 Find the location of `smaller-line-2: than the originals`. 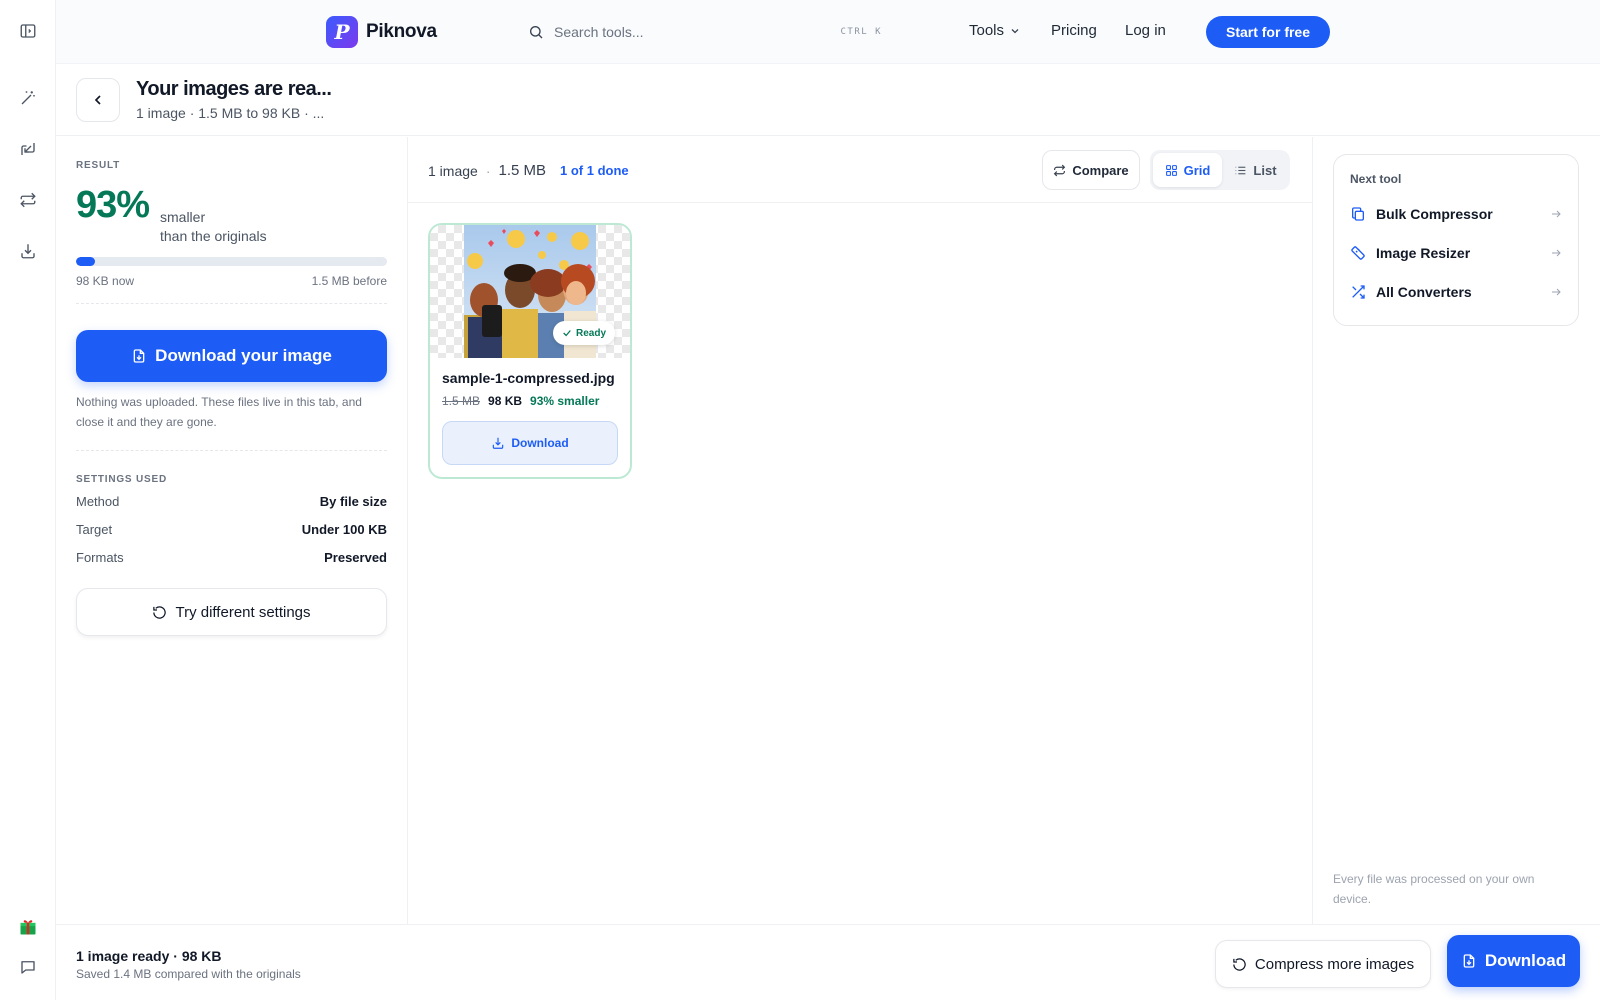

smaller-line-2: than the originals is located at coordinates (213, 236).